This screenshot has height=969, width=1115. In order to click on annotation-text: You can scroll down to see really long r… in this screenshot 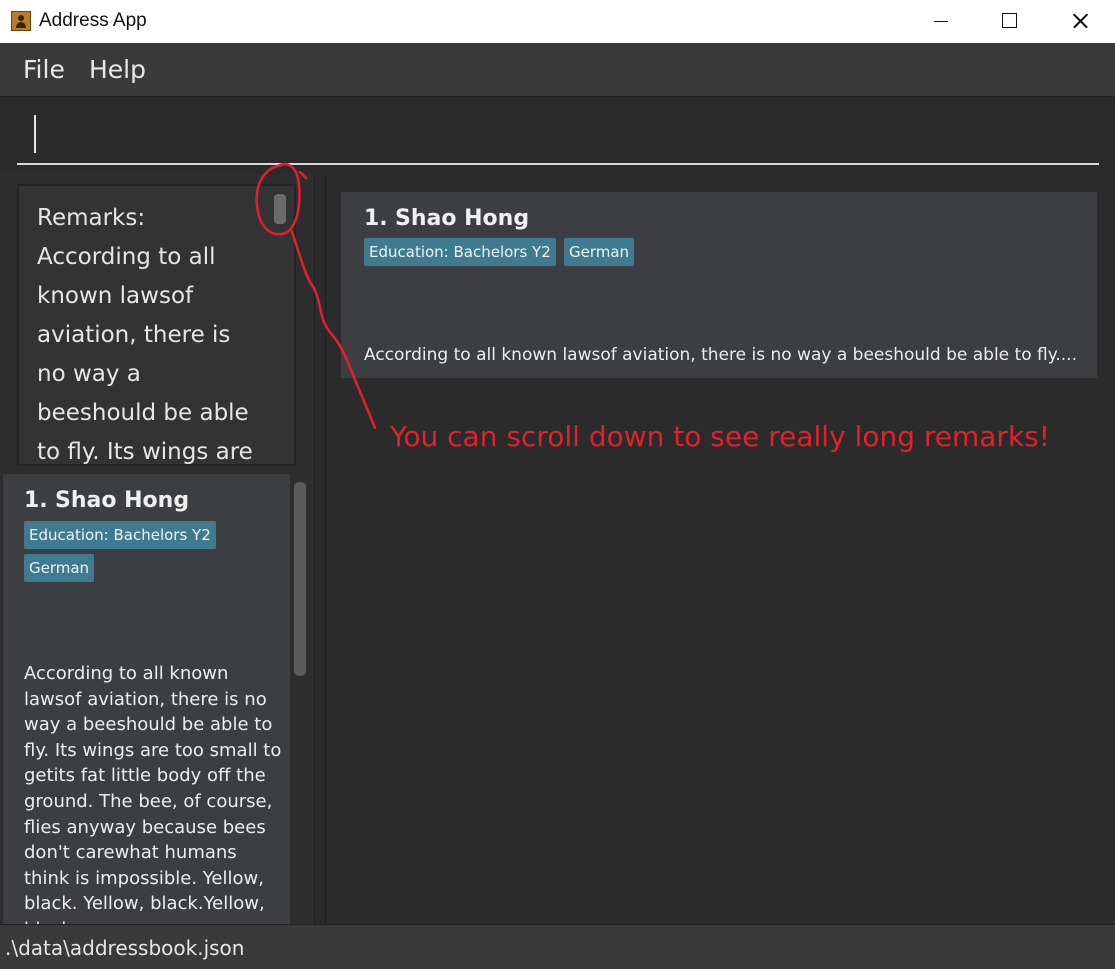, I will do `click(720, 436)`.